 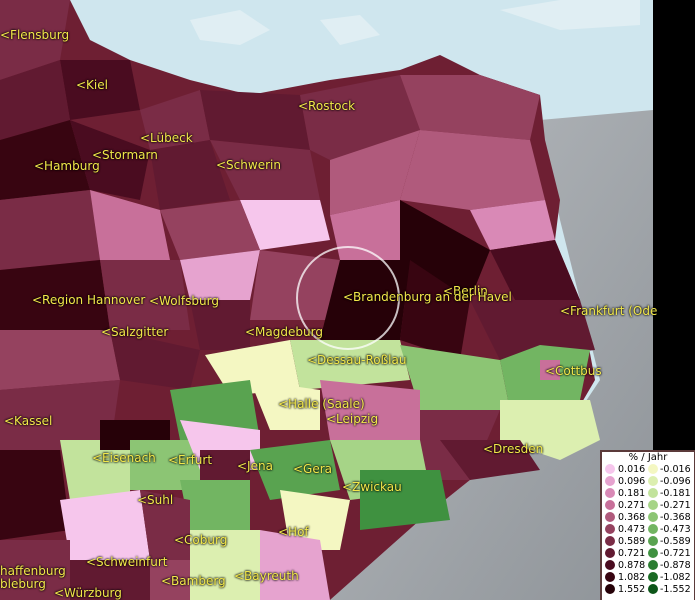 What do you see at coordinates (648, 457) in the screenshot?
I see `legend-title: % / Jahr` at bounding box center [648, 457].